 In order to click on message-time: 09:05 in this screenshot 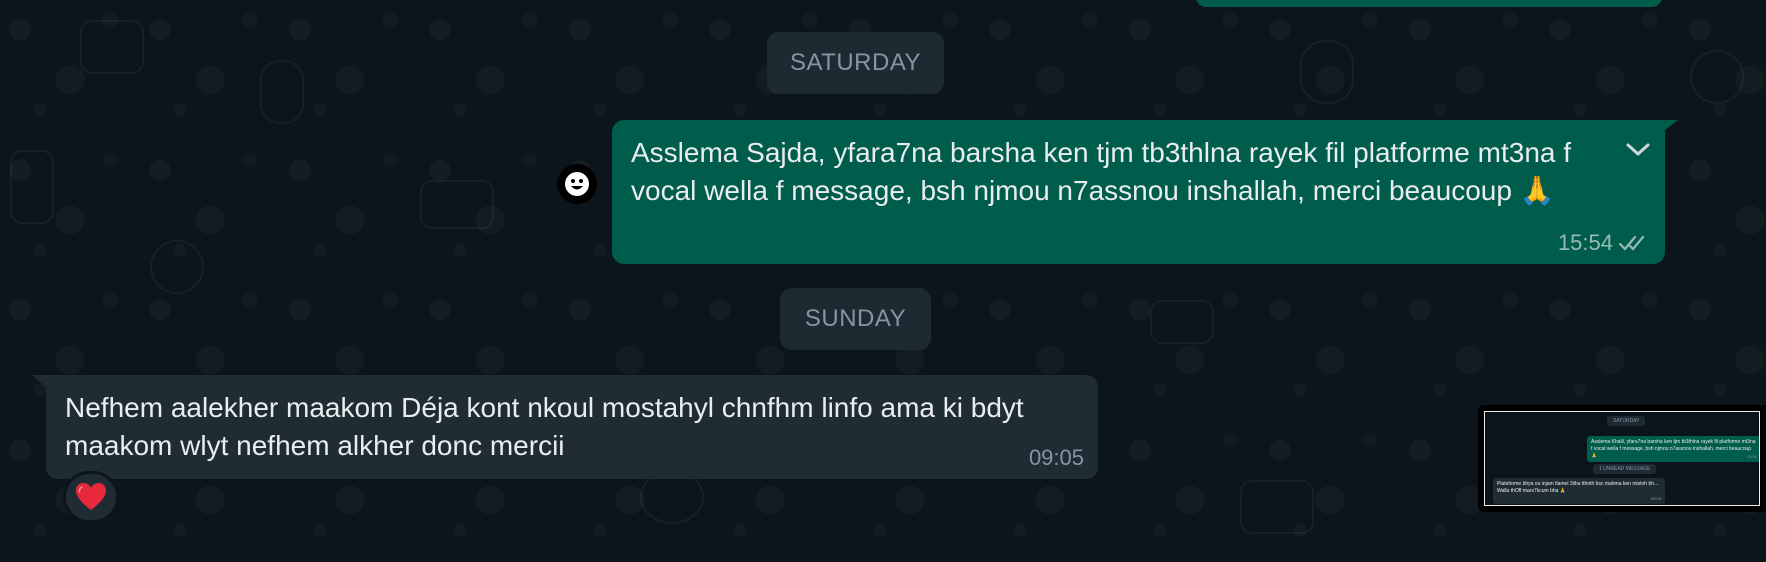, I will do `click(1056, 457)`.